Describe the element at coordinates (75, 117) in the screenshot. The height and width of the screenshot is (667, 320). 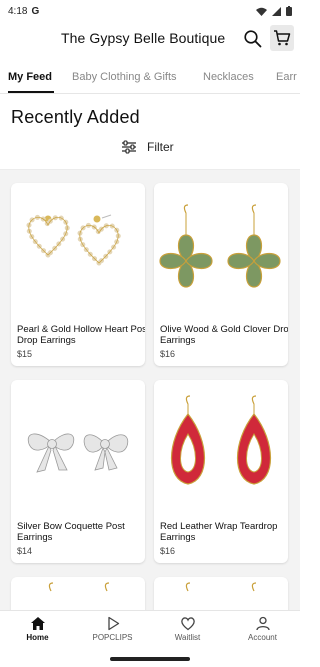
I see `section-title: Recently Added` at that location.